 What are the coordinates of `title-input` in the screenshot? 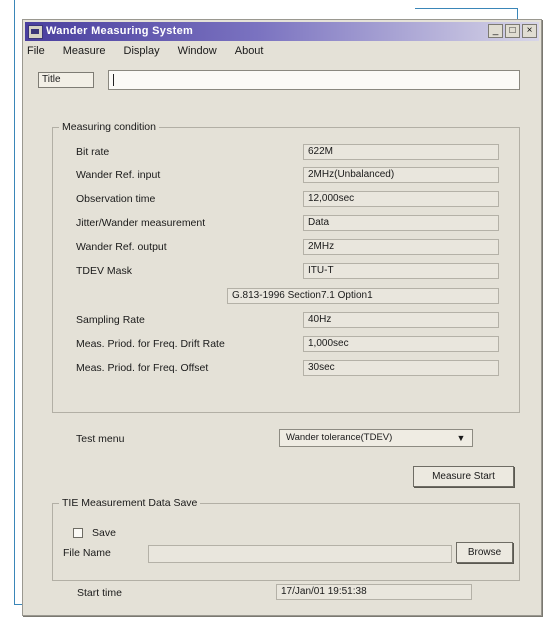 It's located at (314, 80).